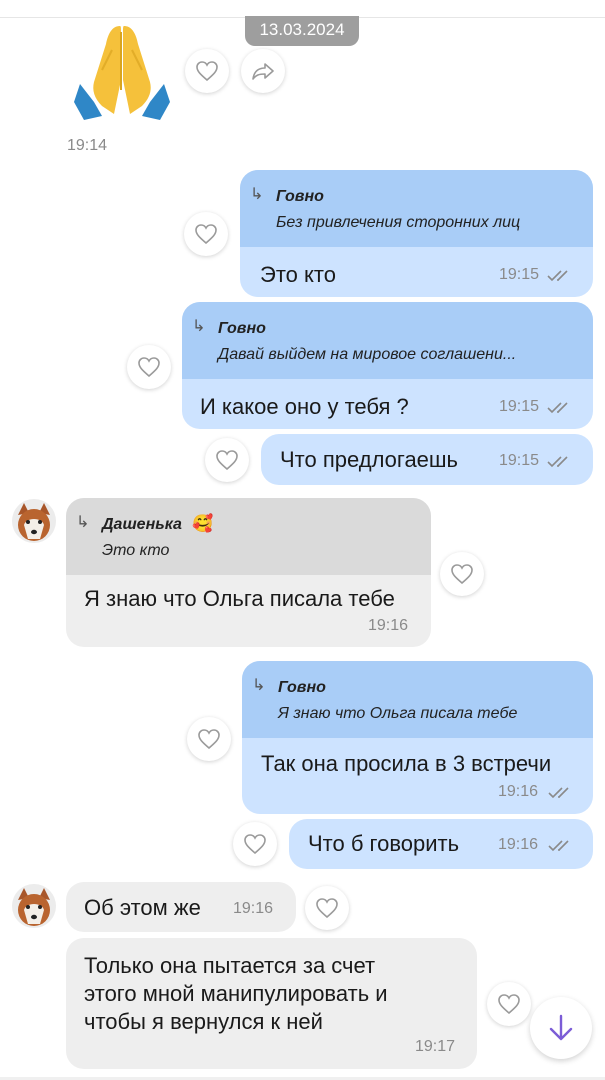 This screenshot has height=1080, width=605. I want to click on share-button, so click(263, 71).